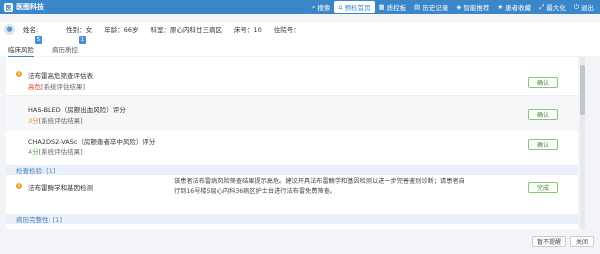 Image resolution: width=600 pixels, height=254 pixels. I want to click on risk-result: 高危[系统评估结果], so click(56, 86).